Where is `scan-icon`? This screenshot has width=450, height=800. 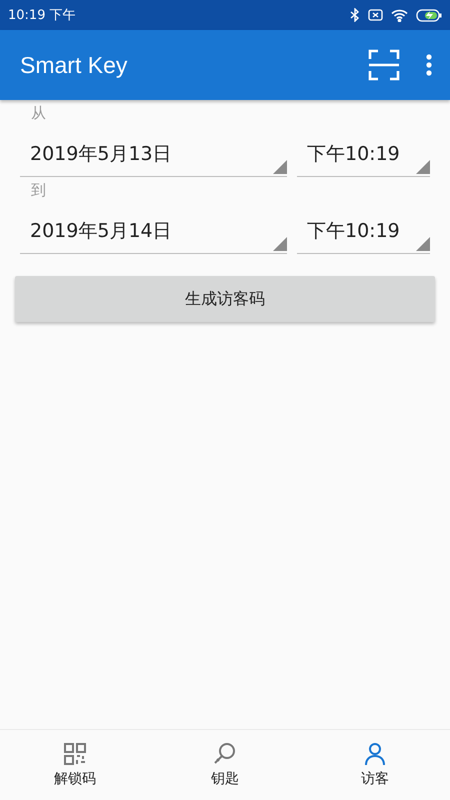
scan-icon is located at coordinates (384, 65).